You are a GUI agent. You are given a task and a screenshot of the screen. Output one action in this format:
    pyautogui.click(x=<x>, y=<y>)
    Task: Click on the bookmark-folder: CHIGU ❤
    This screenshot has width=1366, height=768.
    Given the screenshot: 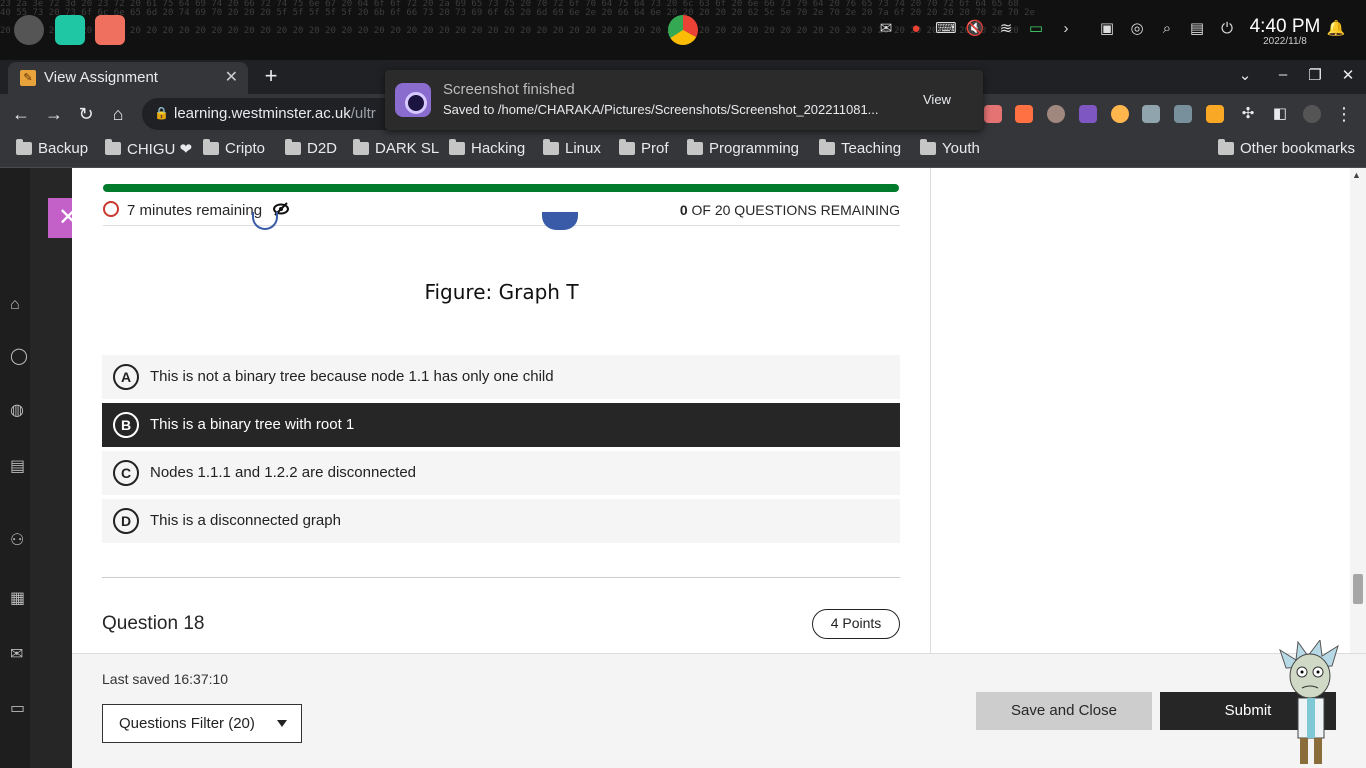 What is the action you would take?
    pyautogui.click(x=148, y=148)
    